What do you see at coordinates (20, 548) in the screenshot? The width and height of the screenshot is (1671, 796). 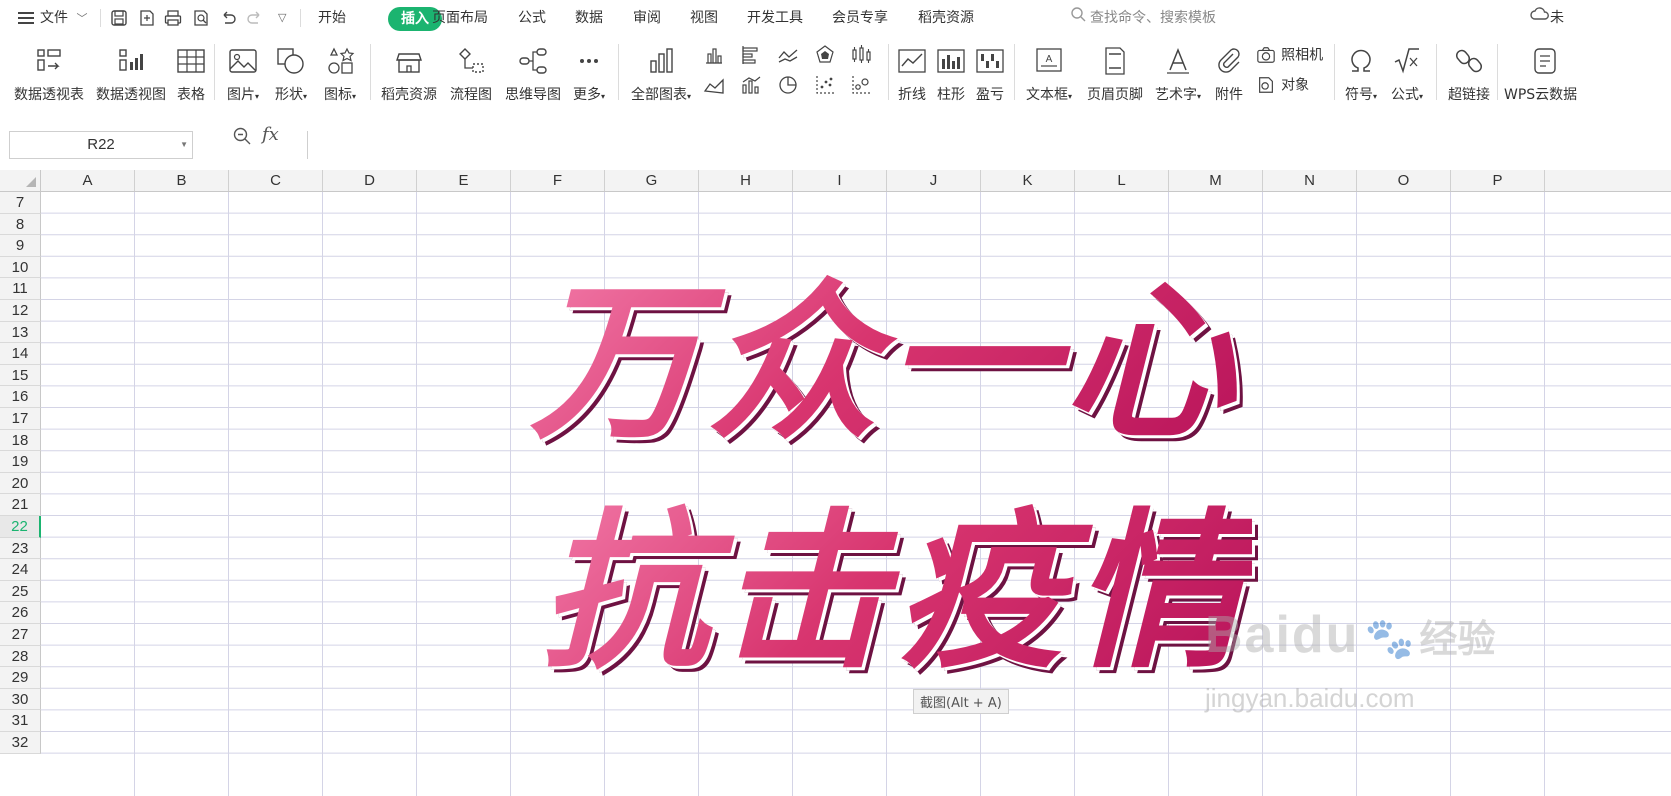 I see `row-header: 23` at bounding box center [20, 548].